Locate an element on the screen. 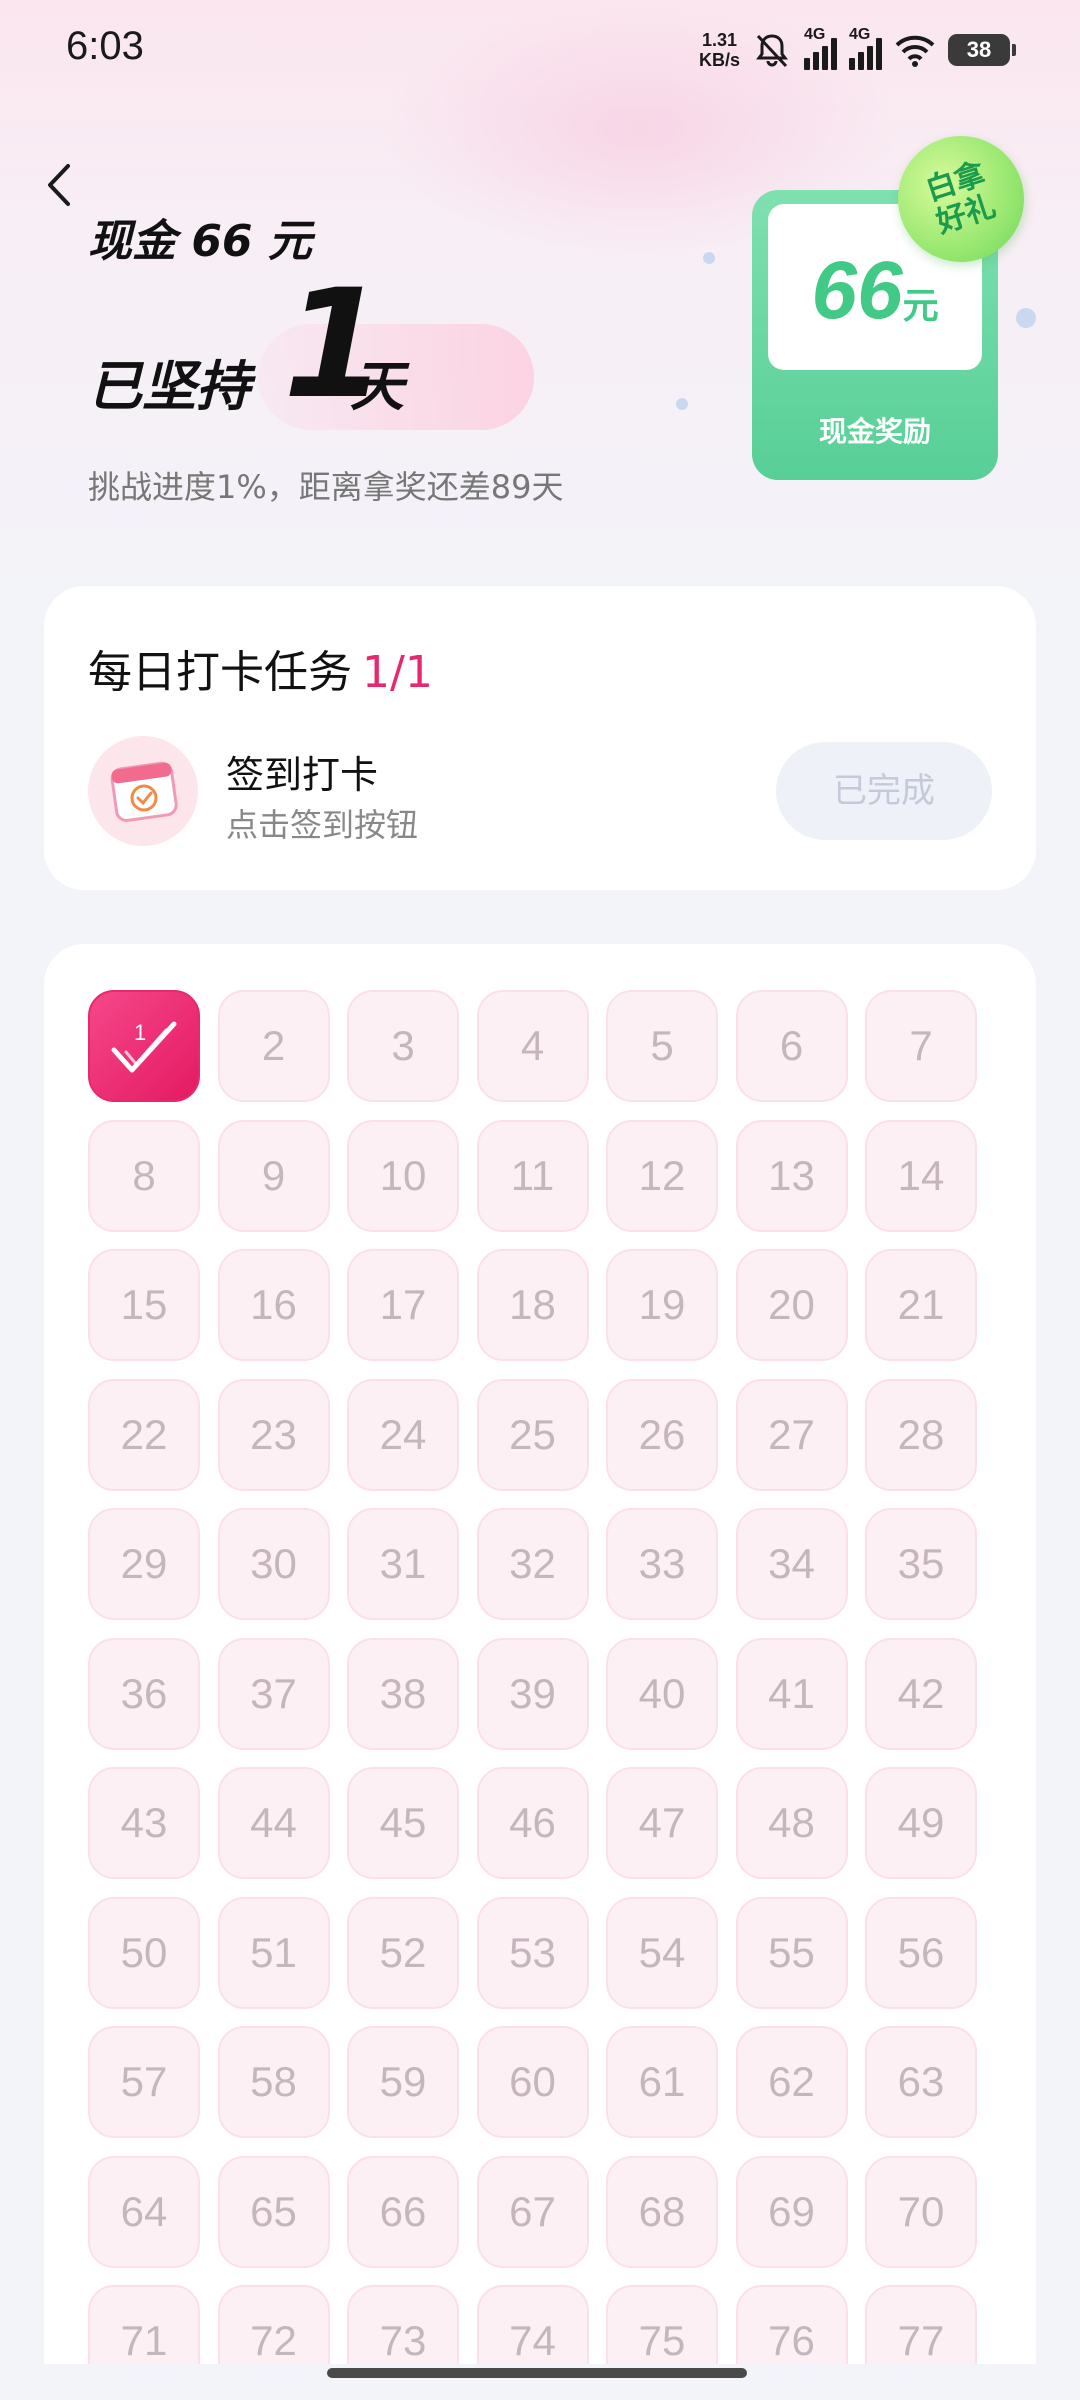 The width and height of the screenshot is (1080, 2400). signal-4g-2-icon: 4G is located at coordinates (865, 48).